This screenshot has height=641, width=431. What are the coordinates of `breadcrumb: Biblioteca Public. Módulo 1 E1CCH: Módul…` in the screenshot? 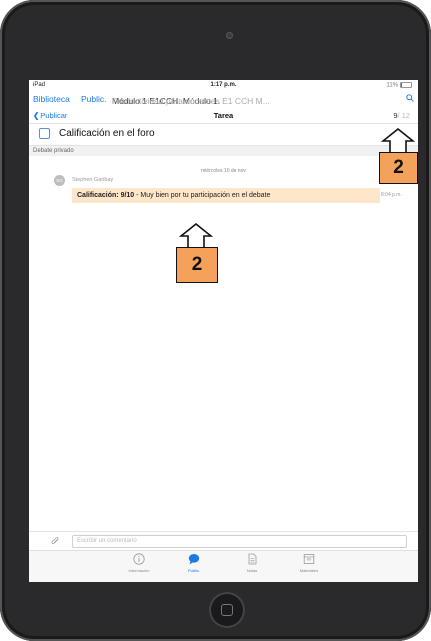 It's located at (223, 100).